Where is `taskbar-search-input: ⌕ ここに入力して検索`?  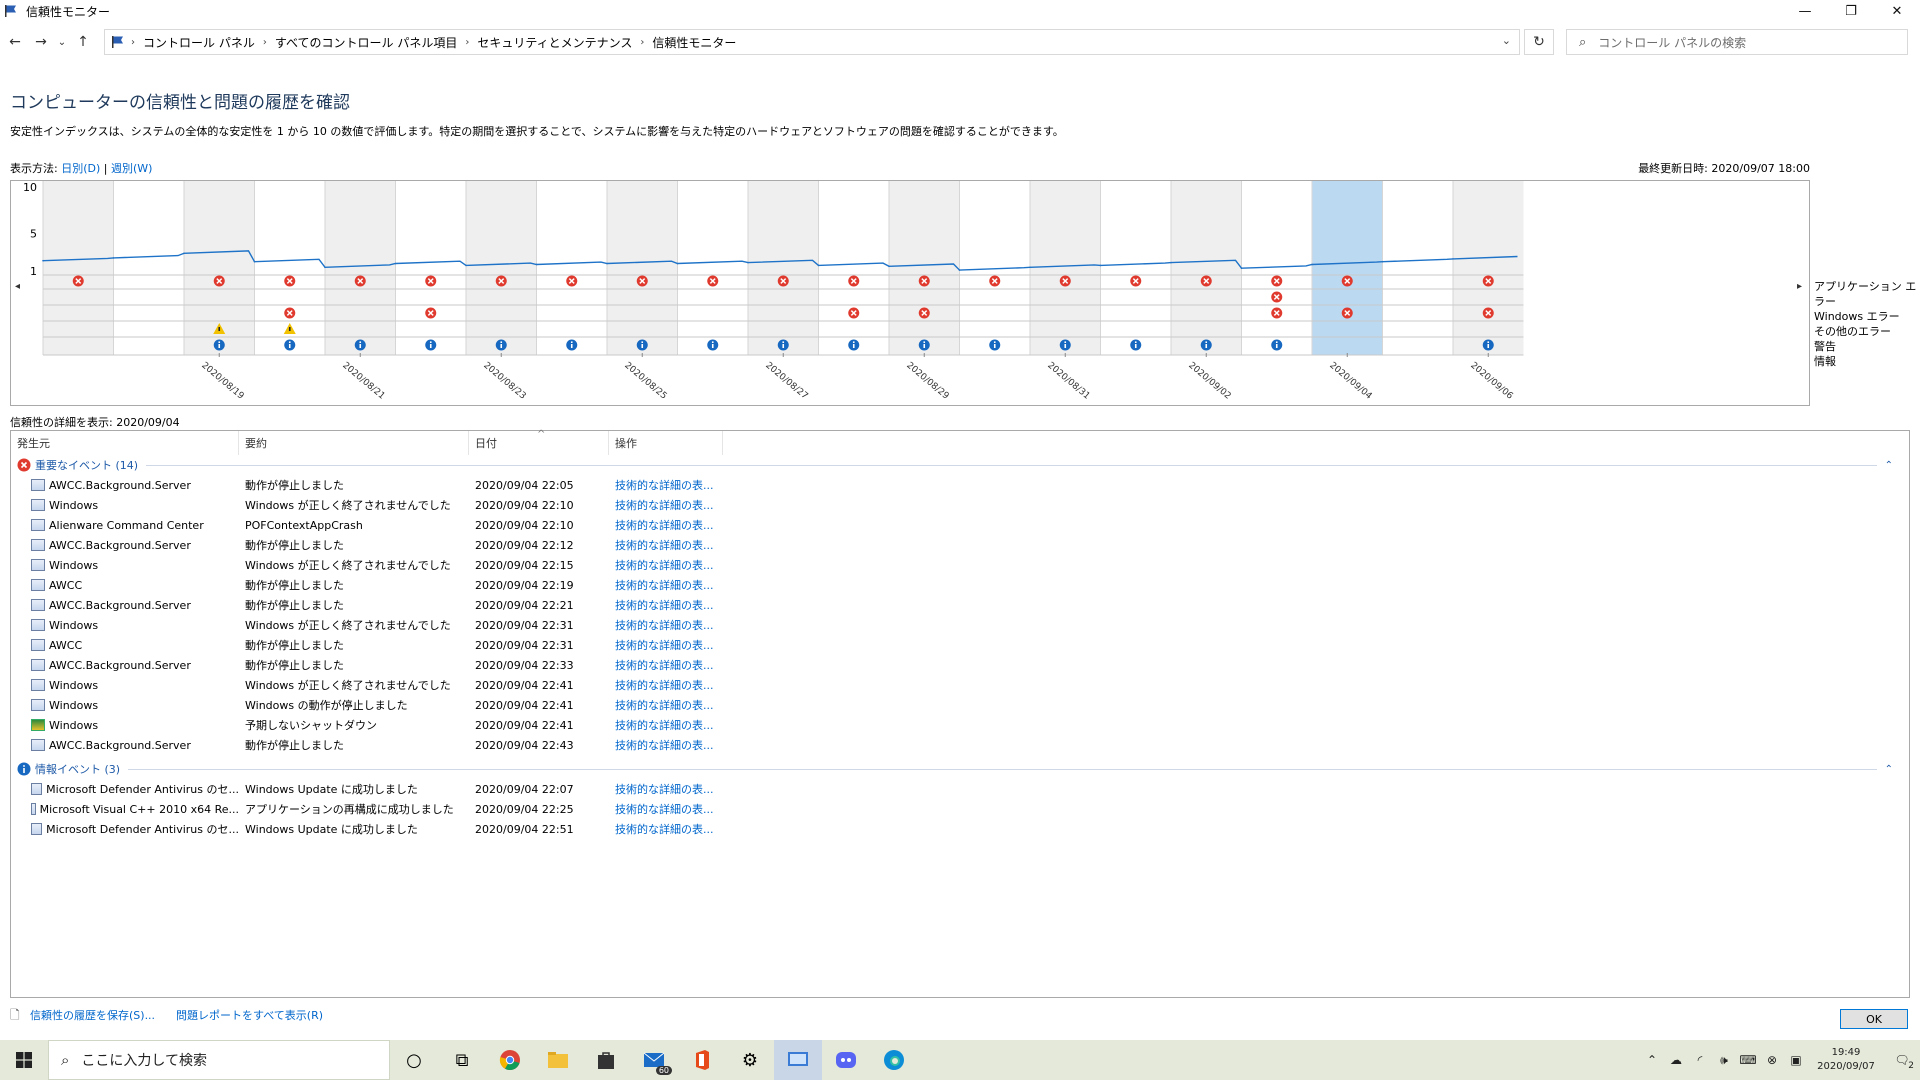
taskbar-search-input: ⌕ ここに入力して検索 is located at coordinates (219, 1060).